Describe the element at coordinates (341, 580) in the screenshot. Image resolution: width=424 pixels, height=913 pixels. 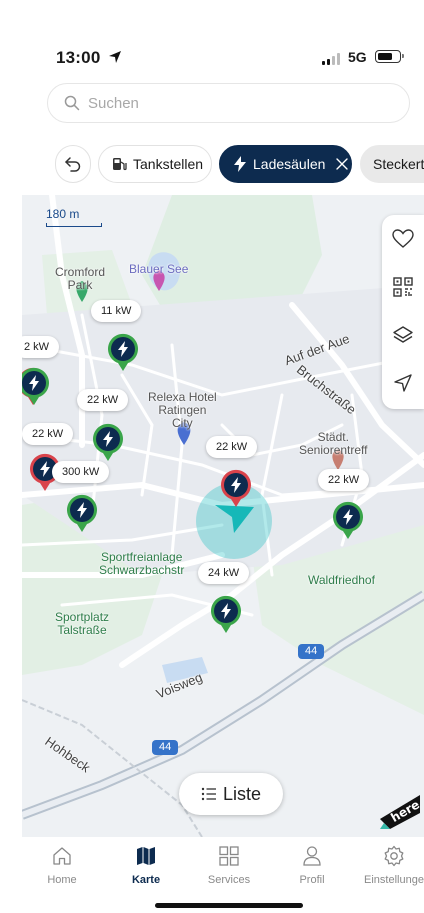
I see `place-waldfriedhof: Waldfriedhof` at that location.